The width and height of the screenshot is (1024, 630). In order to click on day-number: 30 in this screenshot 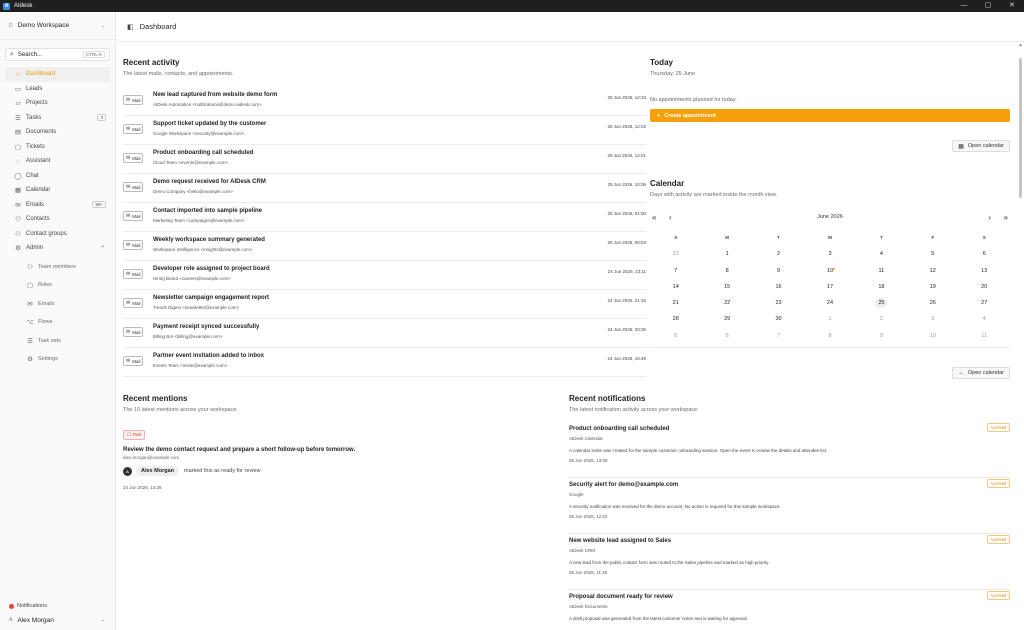, I will do `click(778, 319)`.